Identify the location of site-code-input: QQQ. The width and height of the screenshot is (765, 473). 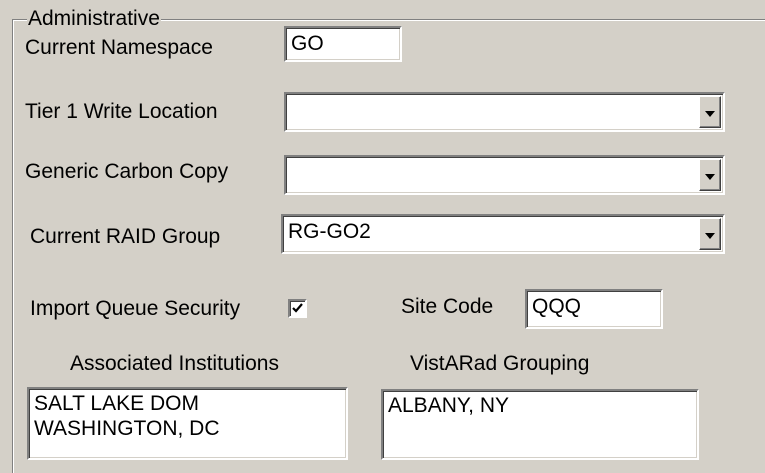
(594, 309).